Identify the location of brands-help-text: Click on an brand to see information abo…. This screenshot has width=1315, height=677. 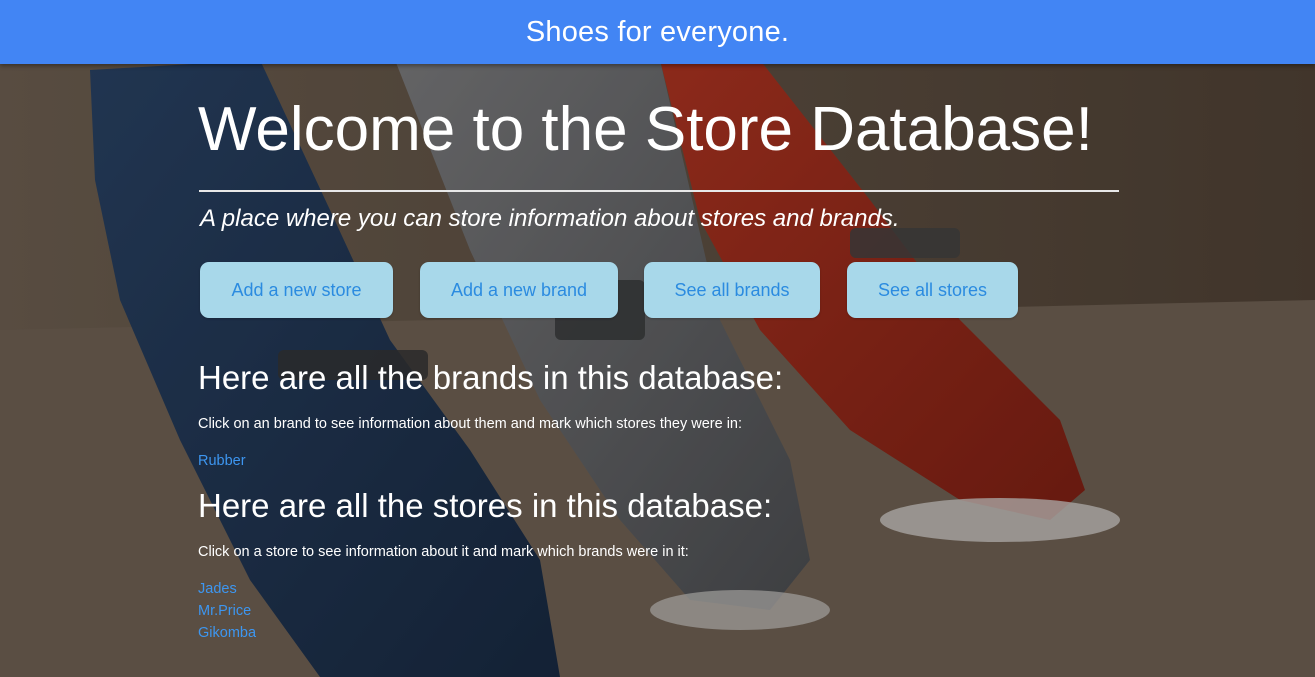
(470, 424).